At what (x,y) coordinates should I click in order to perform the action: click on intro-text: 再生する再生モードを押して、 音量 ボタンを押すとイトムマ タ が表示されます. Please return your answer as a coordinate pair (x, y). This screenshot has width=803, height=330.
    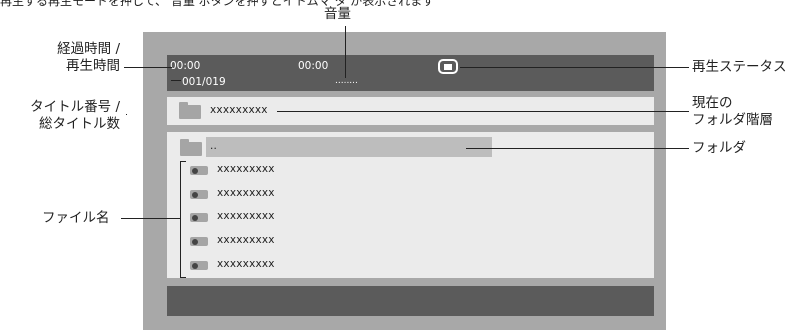
    Looking at the image, I should click on (217, 4).